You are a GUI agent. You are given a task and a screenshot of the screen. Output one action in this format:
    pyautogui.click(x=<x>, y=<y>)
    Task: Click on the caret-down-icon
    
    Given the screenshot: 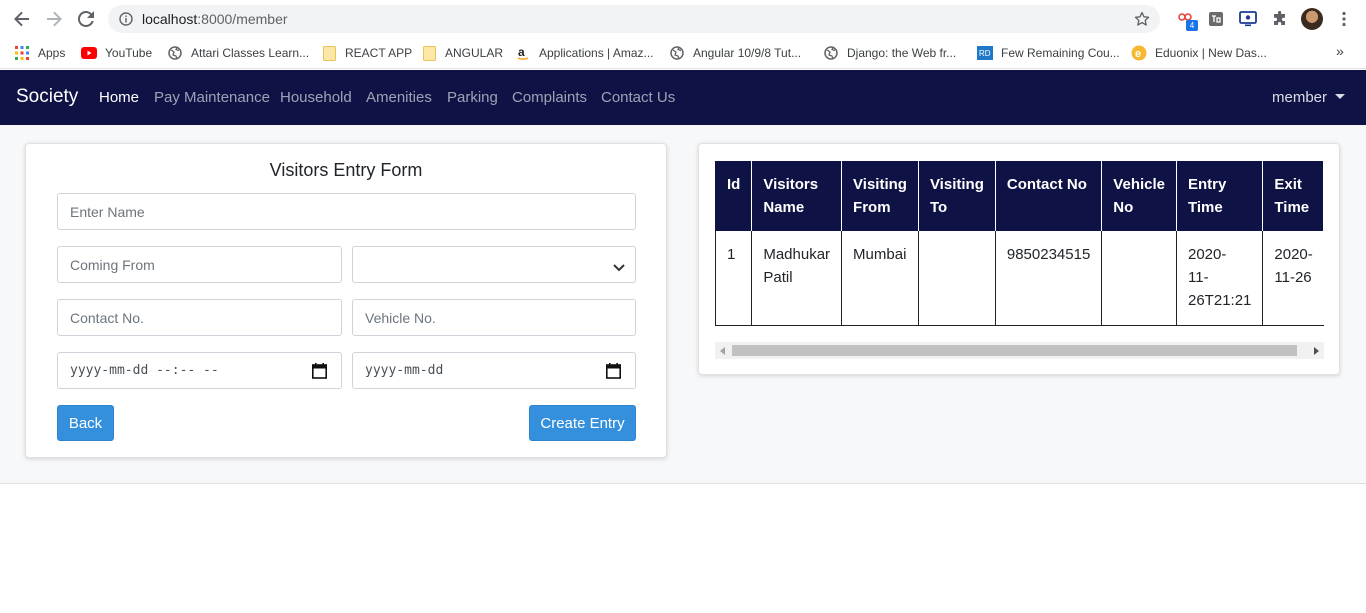 What is the action you would take?
    pyautogui.click(x=1340, y=96)
    